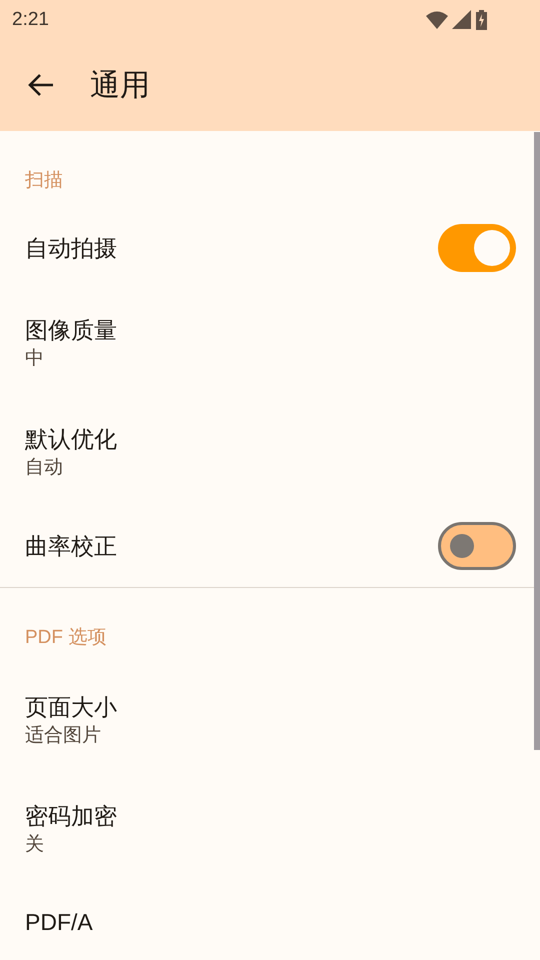  What do you see at coordinates (35, 359) in the screenshot?
I see `setting-value: 中` at bounding box center [35, 359].